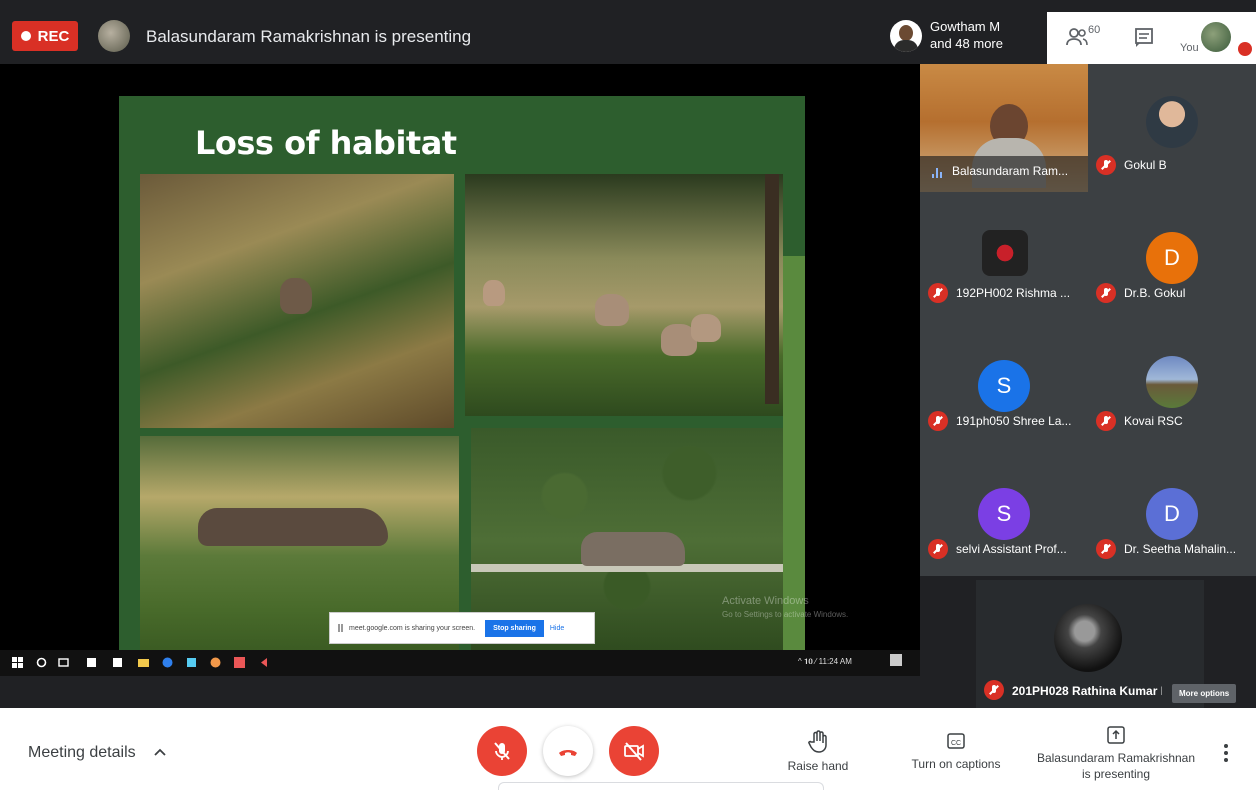 Image resolution: width=1256 pixels, height=790 pixels. What do you see at coordinates (514, 628) in the screenshot?
I see `stop-sharing-button: Stop sharing` at bounding box center [514, 628].